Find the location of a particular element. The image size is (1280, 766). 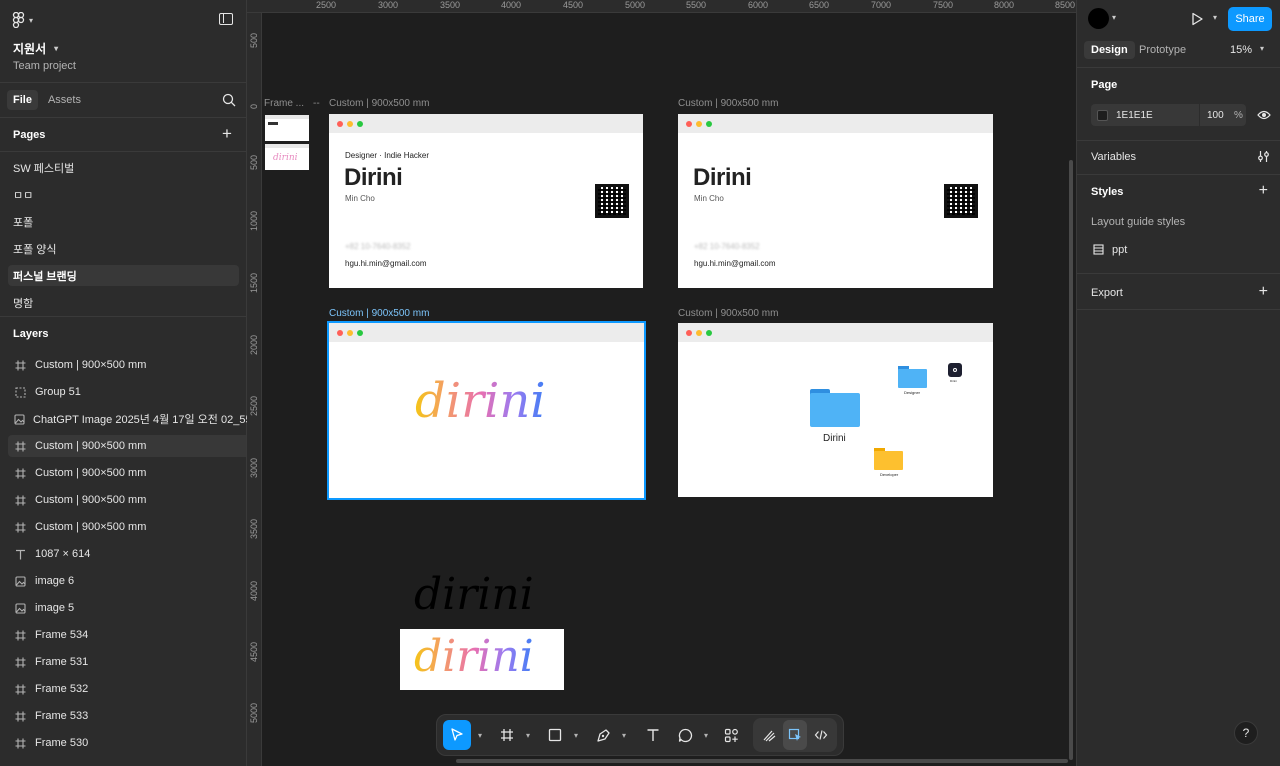

page-item: 포폴 is located at coordinates (123, 221).